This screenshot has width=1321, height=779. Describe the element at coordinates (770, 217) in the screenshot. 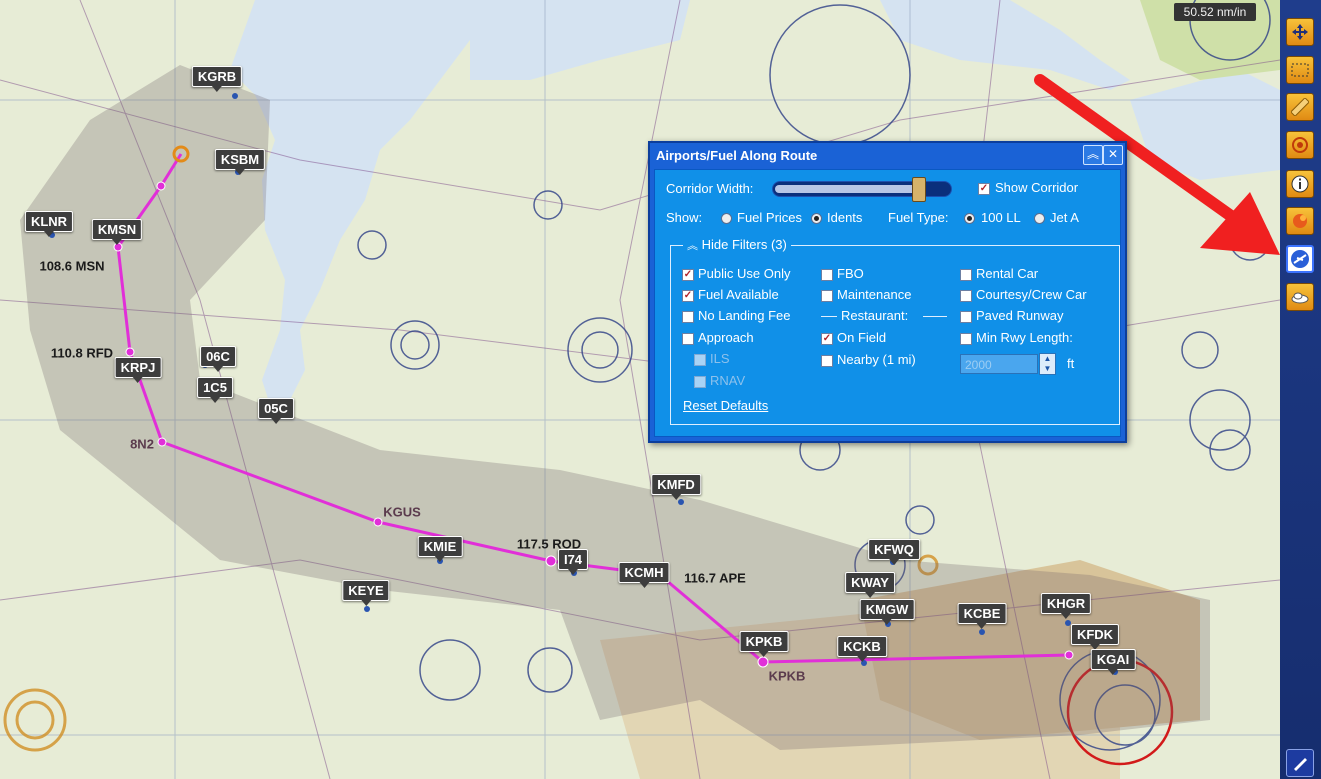

I see `fuel-prices-label: Fuel Prices` at that location.